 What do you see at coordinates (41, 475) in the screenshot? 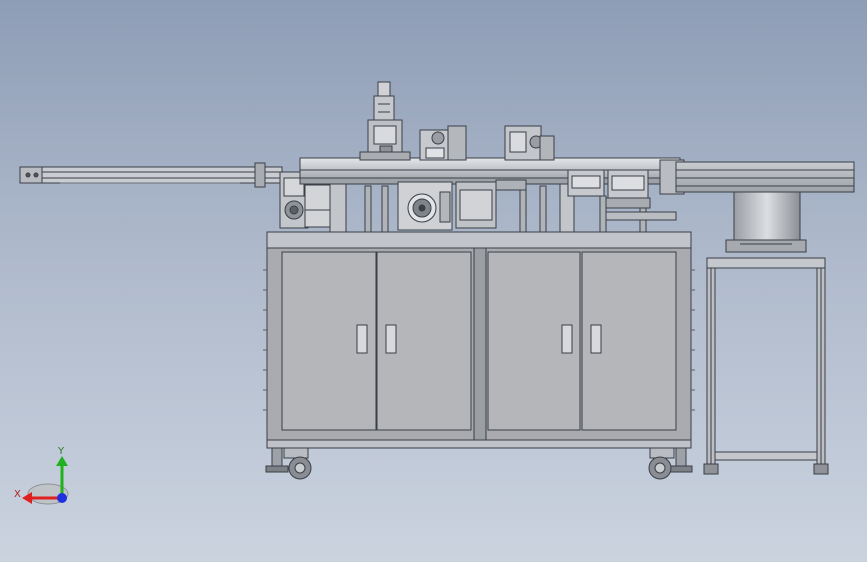
I see `coordinate-triad: Y X` at bounding box center [41, 475].